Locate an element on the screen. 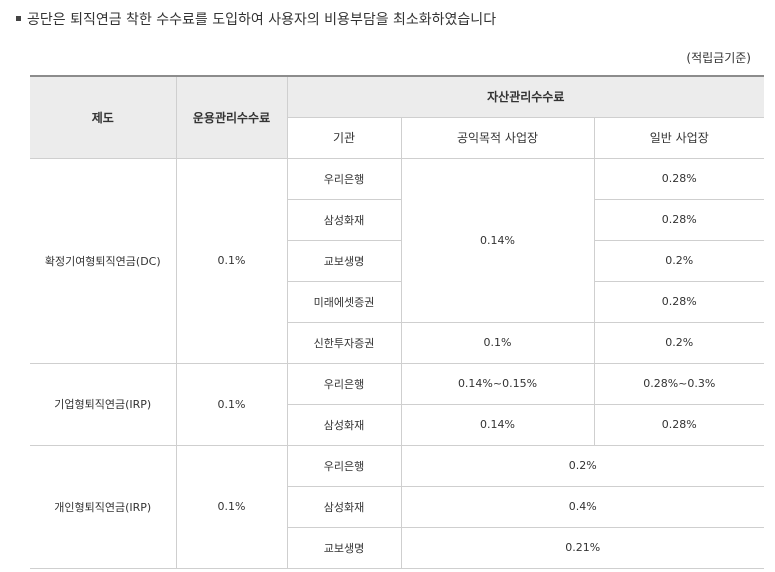  header-public-workplace: 공익목적 사업장 is located at coordinates (497, 137).